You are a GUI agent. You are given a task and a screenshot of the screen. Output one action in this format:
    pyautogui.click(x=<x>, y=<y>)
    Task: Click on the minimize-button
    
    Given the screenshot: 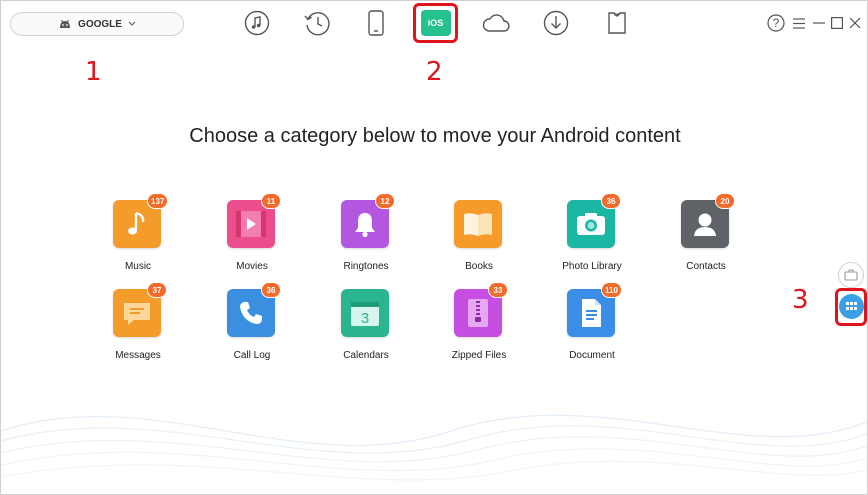 What is the action you would take?
    pyautogui.click(x=819, y=23)
    